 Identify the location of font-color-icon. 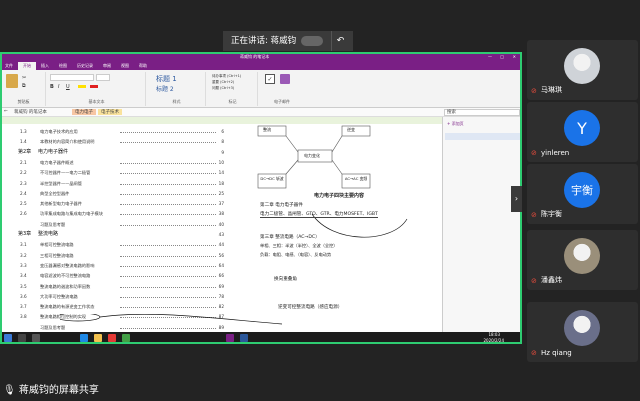
(94, 86).